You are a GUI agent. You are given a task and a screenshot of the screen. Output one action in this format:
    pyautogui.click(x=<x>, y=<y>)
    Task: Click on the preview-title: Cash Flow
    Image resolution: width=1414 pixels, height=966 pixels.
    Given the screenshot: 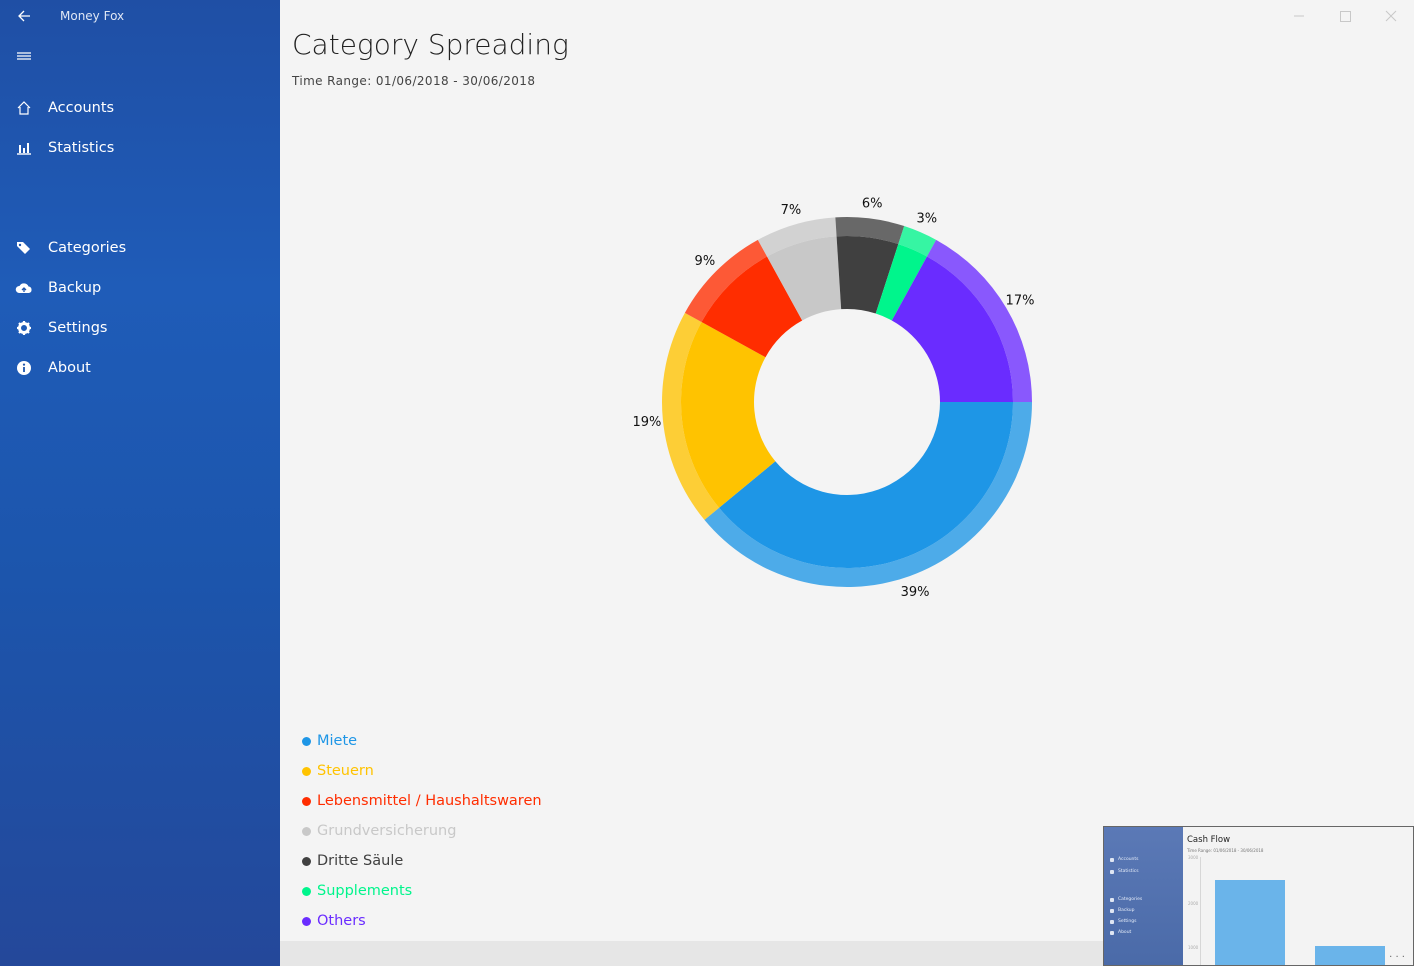 What is the action you would take?
    pyautogui.click(x=1209, y=840)
    